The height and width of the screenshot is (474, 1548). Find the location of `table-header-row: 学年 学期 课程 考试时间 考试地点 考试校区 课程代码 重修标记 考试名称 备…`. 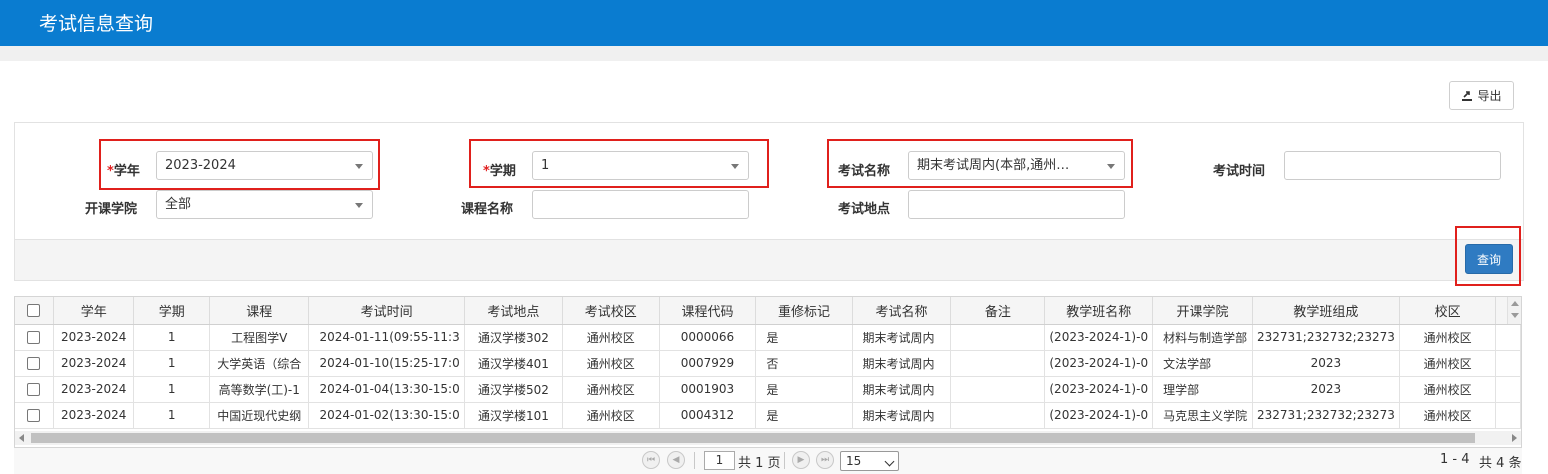

table-header-row: 学年 学期 课程 考试时间 考试地点 考试校区 课程代码 重修标记 考试名称 备… is located at coordinates (768, 311).